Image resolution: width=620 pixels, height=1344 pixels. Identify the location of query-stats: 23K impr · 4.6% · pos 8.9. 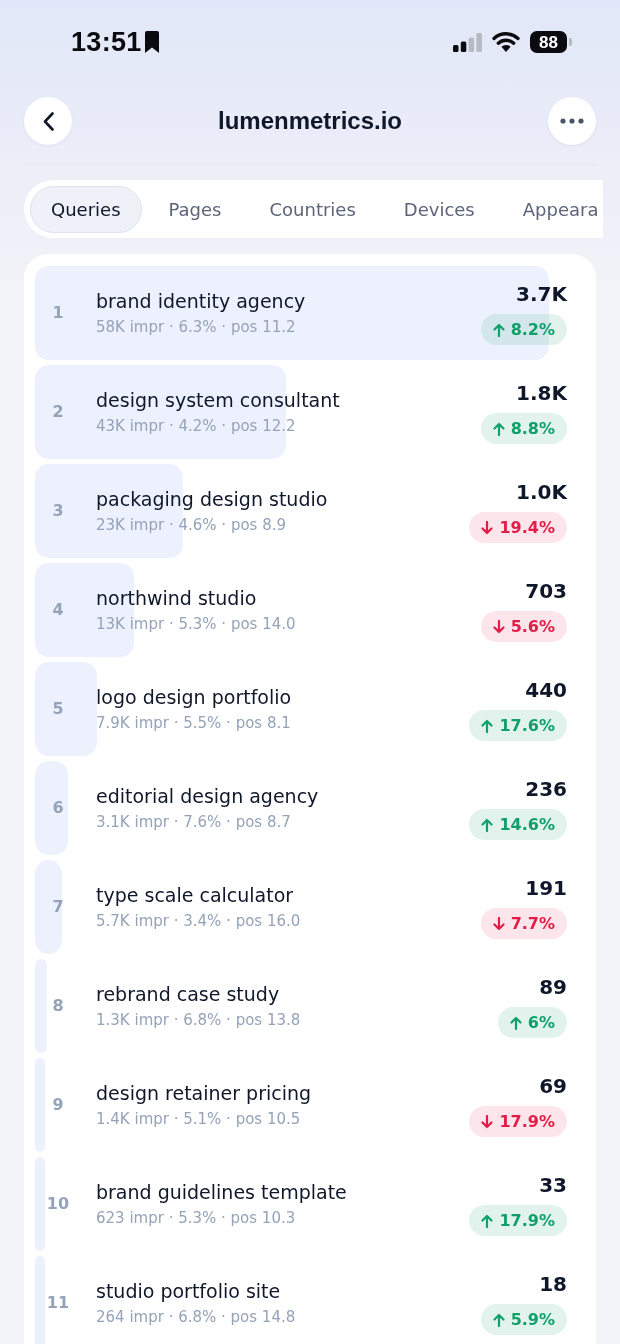
(191, 525).